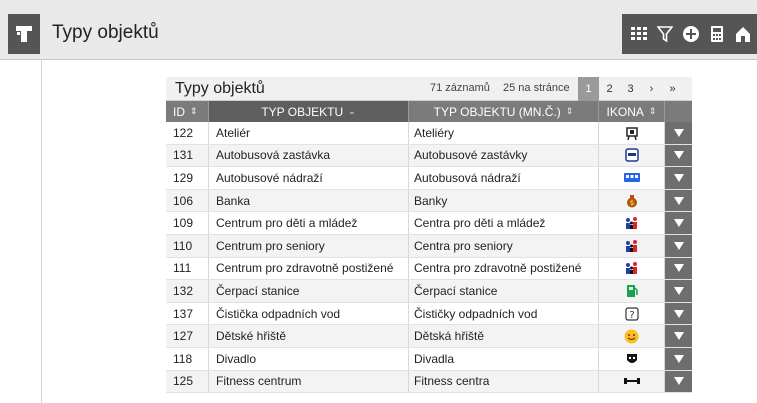 Image resolution: width=757 pixels, height=403 pixels. I want to click on cell-id: 125, so click(187, 381).